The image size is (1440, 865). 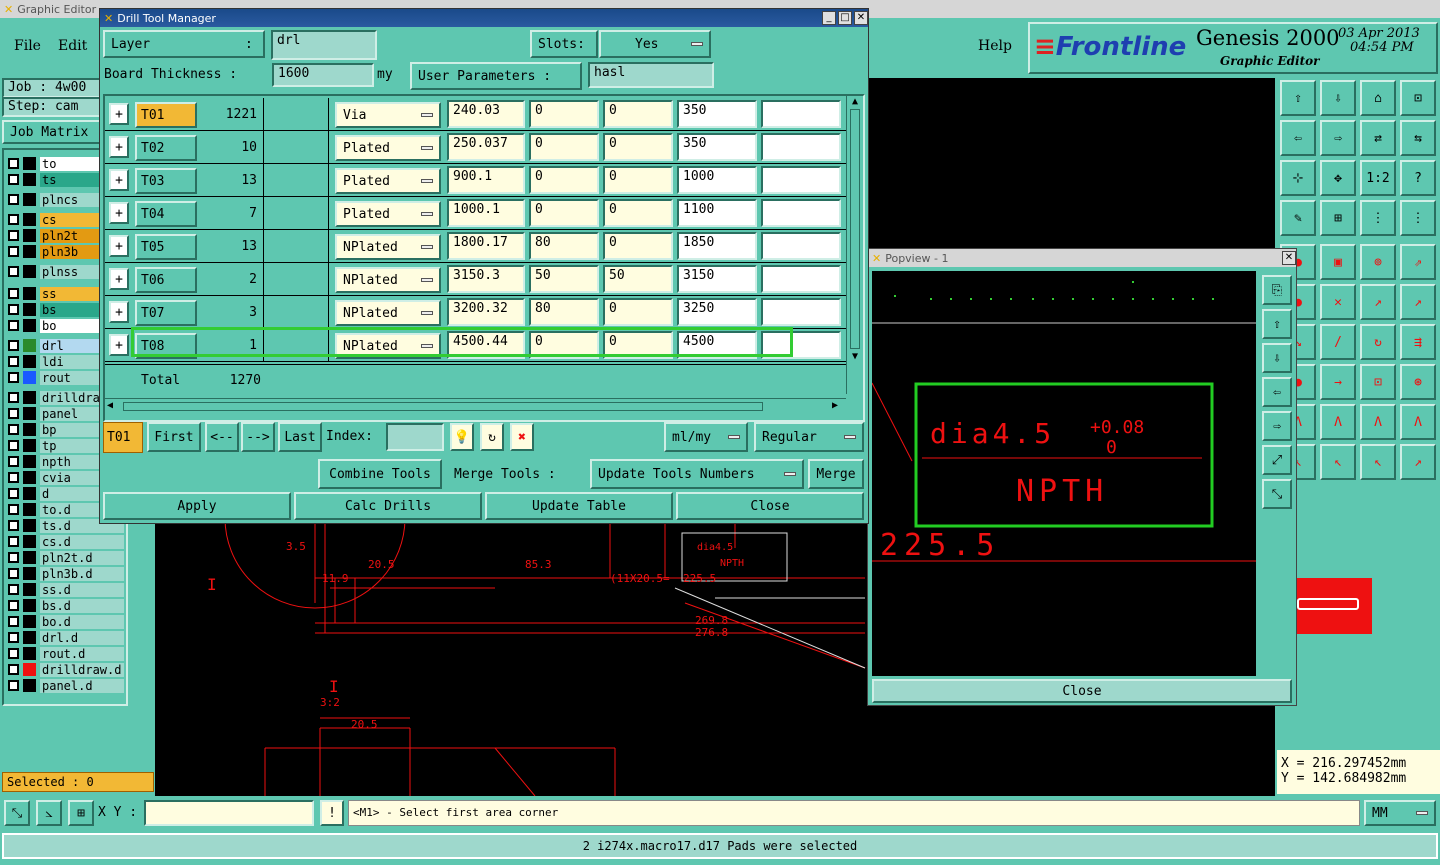 I want to click on units-select: MM, so click(x=1400, y=813).